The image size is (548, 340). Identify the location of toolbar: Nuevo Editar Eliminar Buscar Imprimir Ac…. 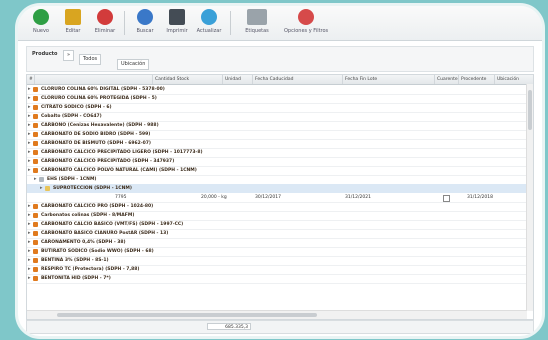
(280, 23).